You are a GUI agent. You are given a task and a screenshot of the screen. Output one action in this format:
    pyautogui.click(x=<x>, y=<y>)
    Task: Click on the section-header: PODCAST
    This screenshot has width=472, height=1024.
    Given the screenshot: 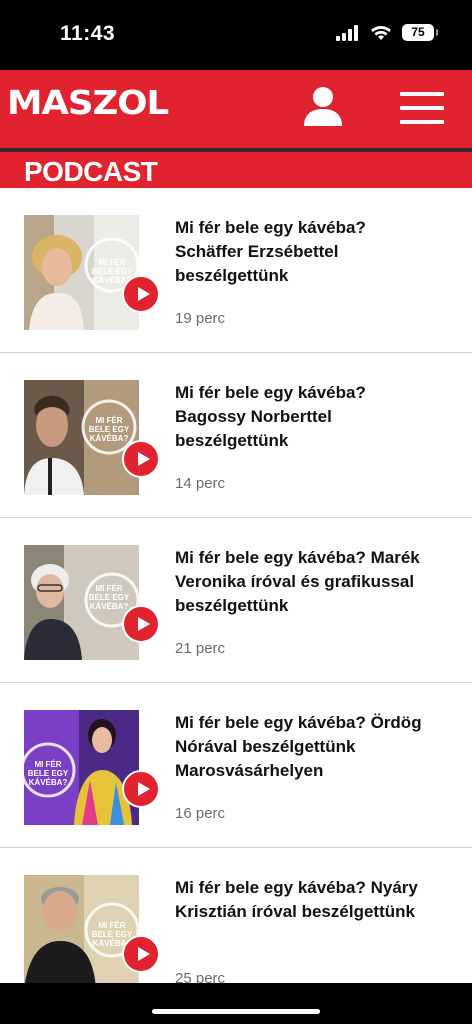 What is the action you would take?
    pyautogui.click(x=236, y=170)
    